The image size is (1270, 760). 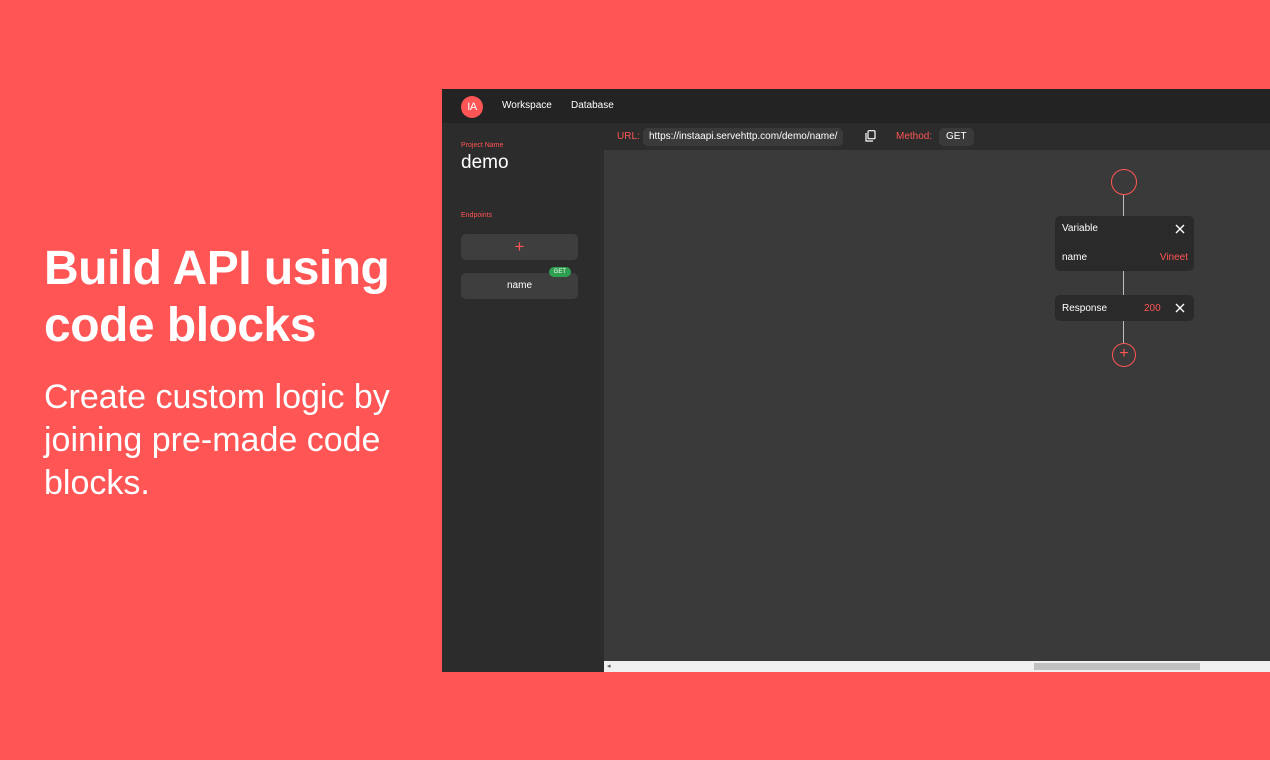 I want to click on endpoint-name: name, so click(x=519, y=285).